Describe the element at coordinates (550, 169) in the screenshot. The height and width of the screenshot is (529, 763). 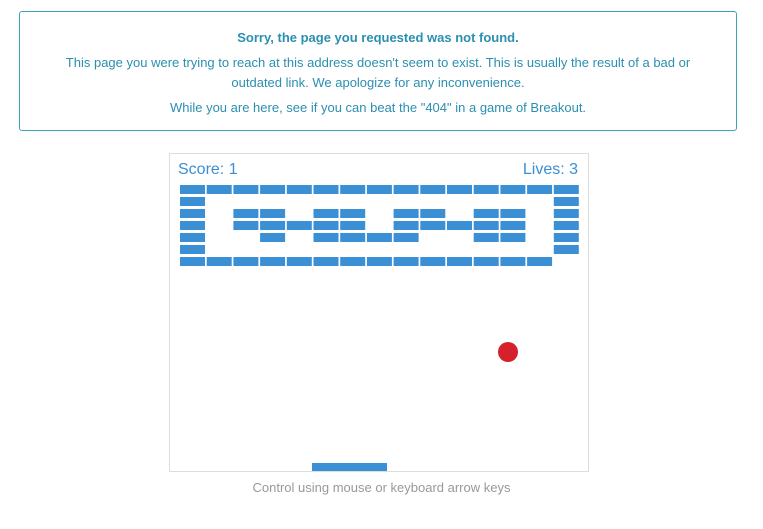
I see `lives-readout: Lives: 3` at that location.